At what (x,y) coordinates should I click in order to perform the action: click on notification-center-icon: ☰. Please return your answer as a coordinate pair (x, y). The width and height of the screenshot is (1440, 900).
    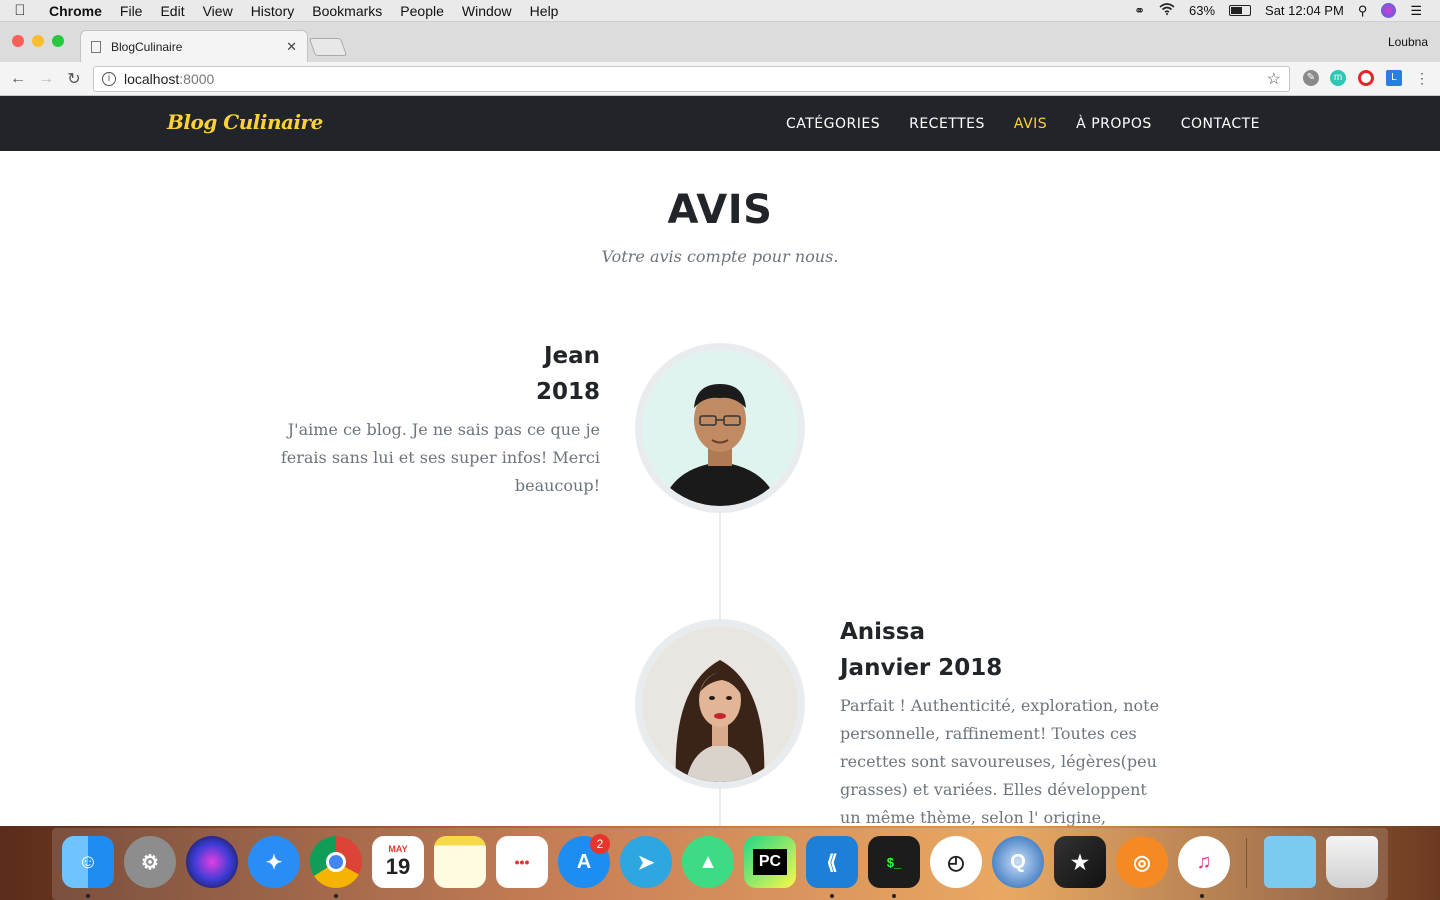
    Looking at the image, I should click on (1416, 11).